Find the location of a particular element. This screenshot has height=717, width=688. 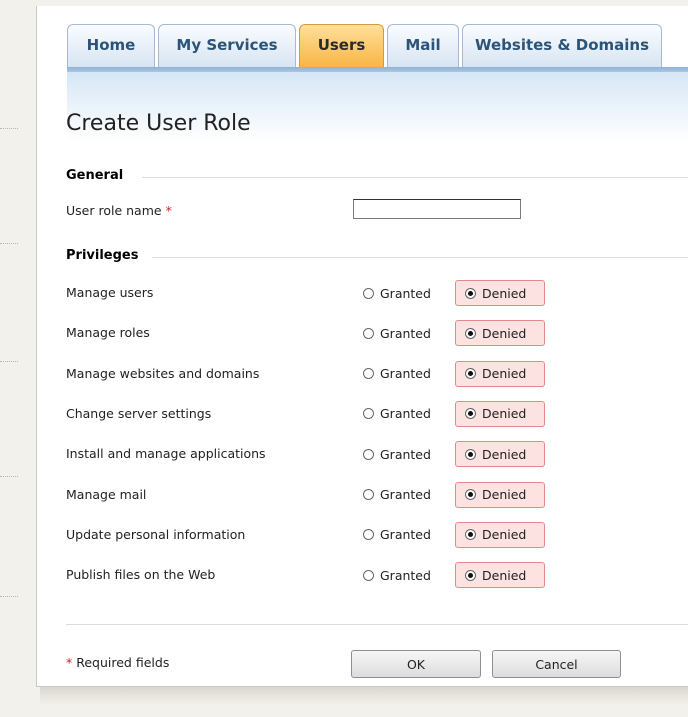

privilege-label: Update personal information is located at coordinates (156, 534).